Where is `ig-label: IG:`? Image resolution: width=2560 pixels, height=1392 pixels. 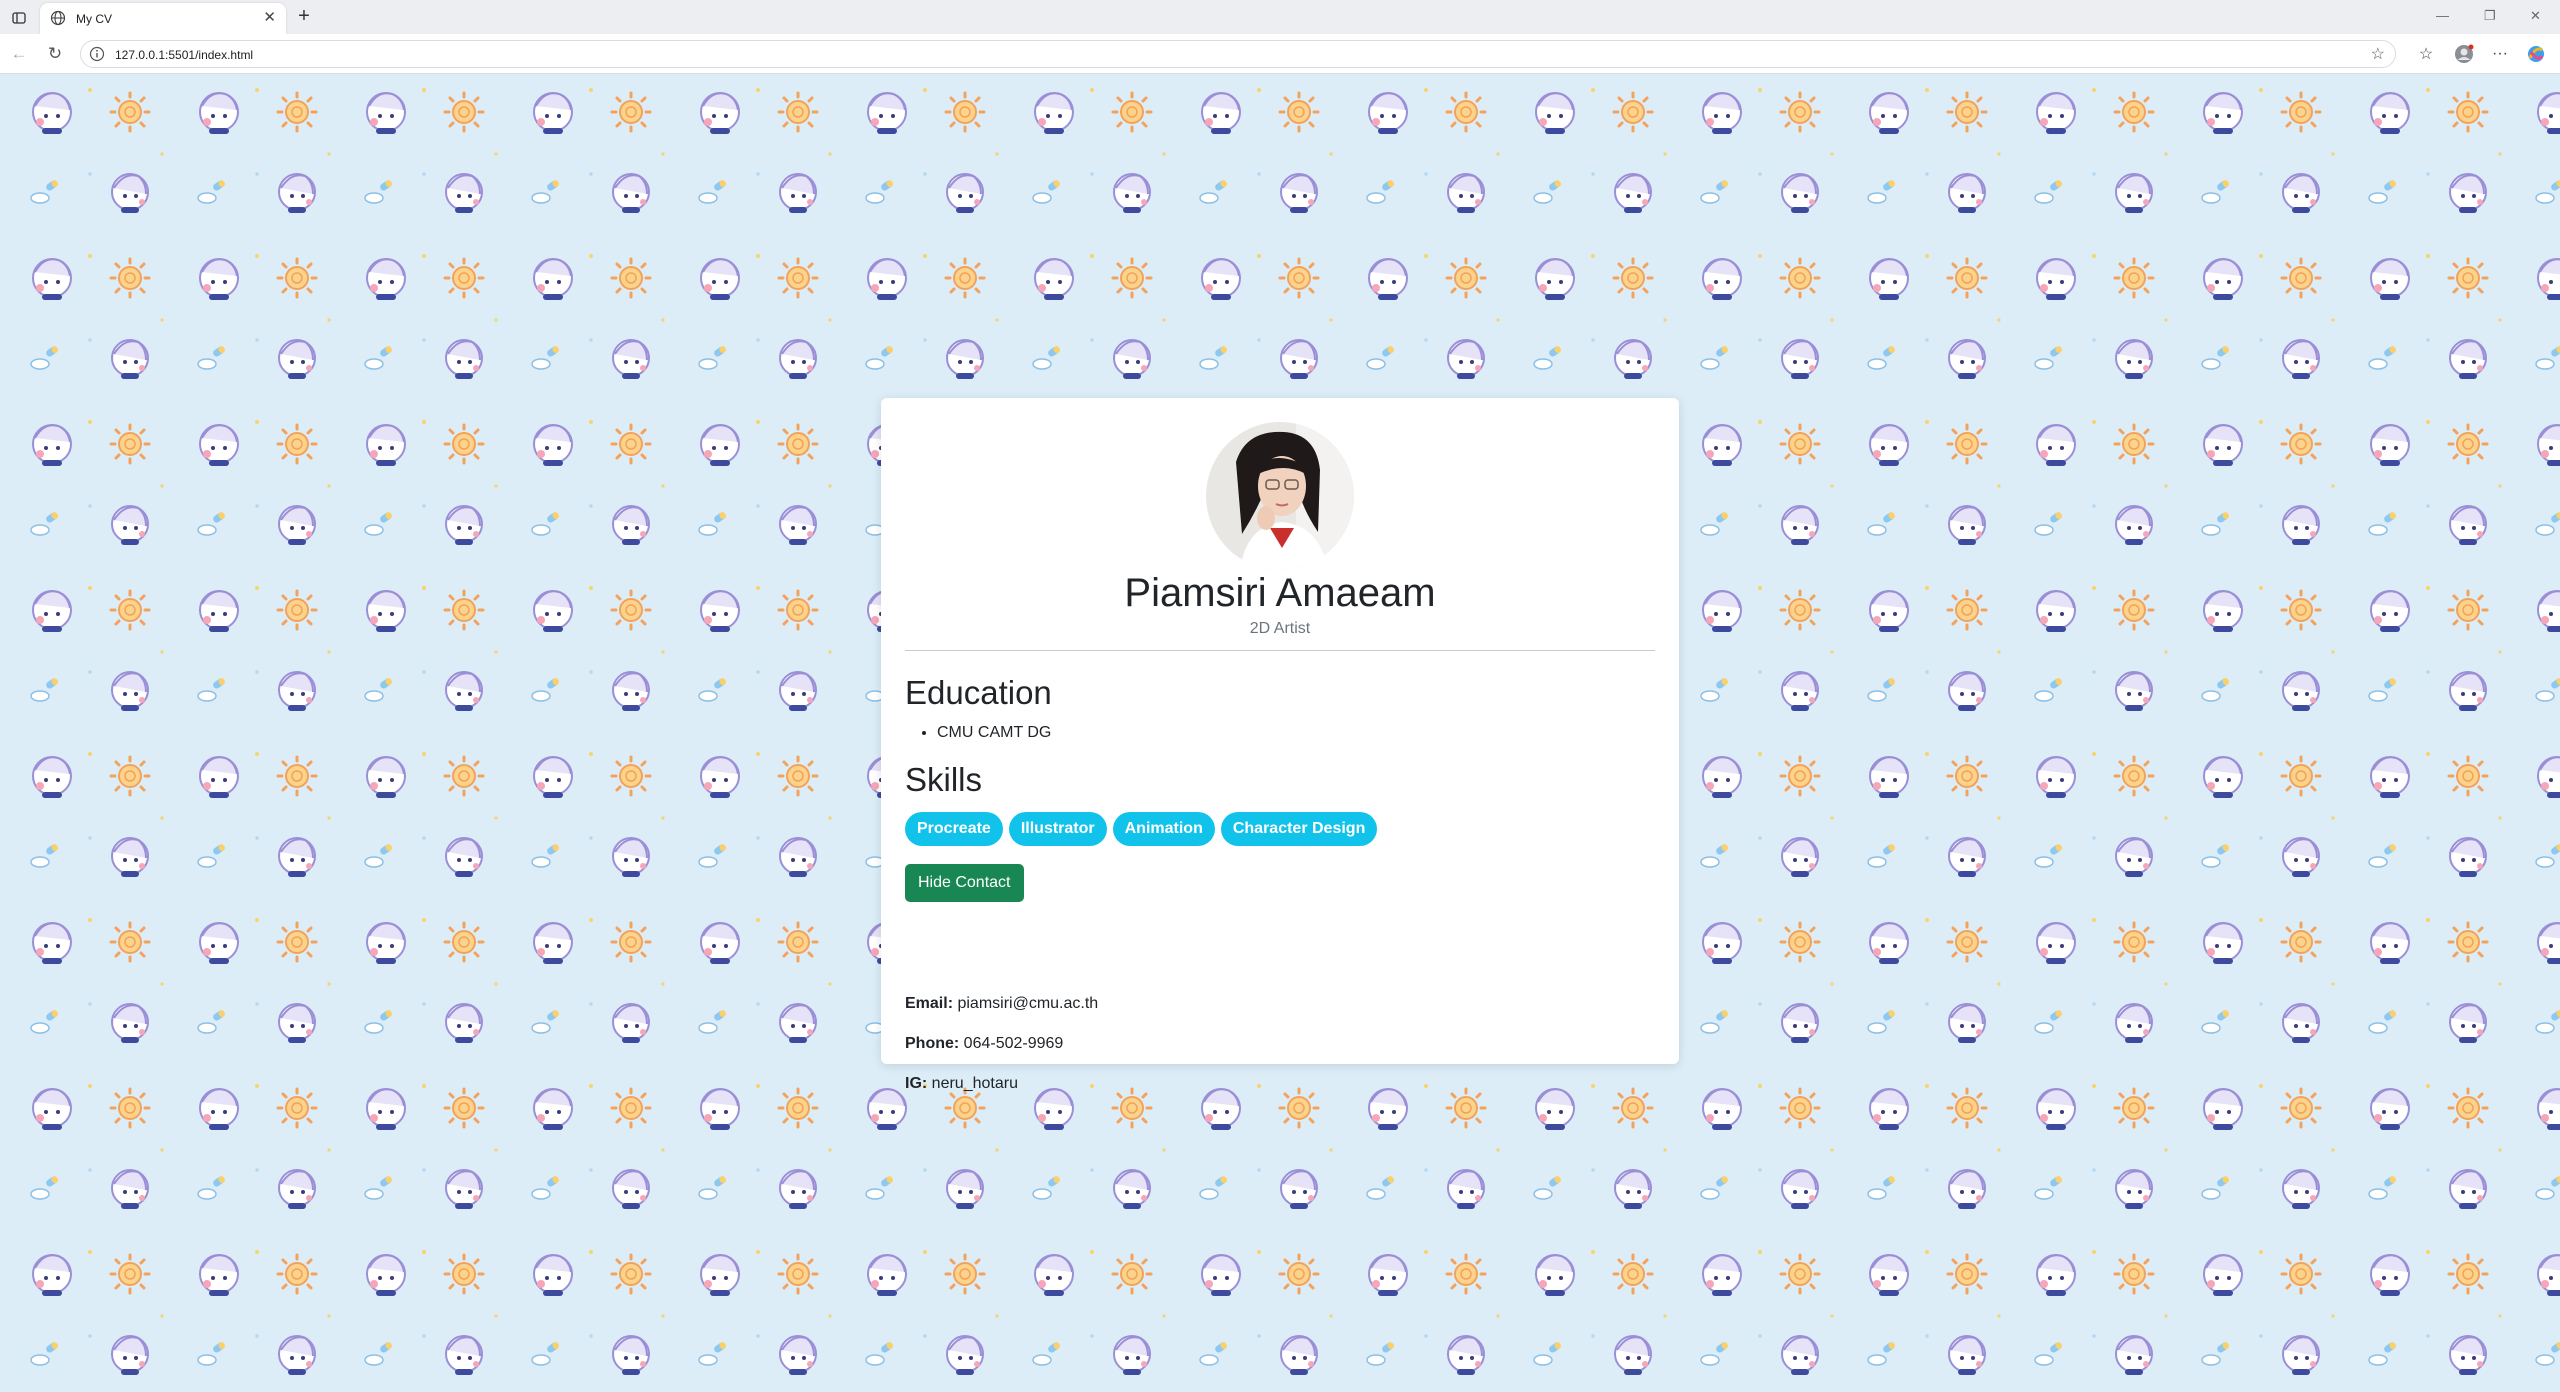
ig-label: IG: is located at coordinates (916, 1083).